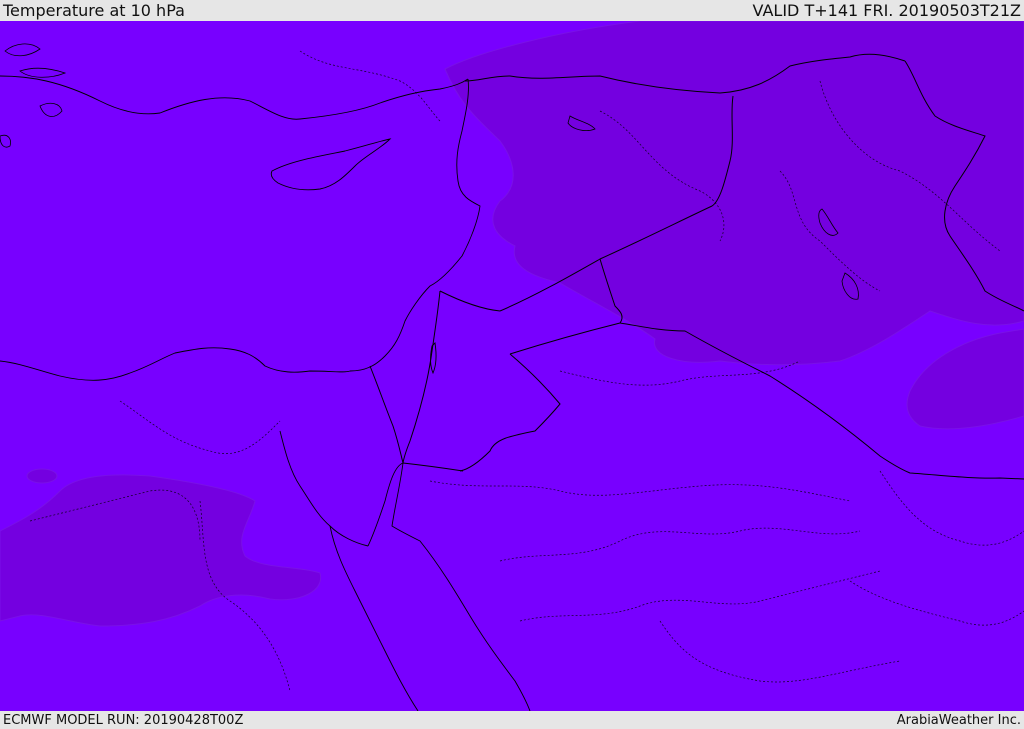 The width and height of the screenshot is (1024, 729). I want to click on cold-spot-west, so click(42, 476).